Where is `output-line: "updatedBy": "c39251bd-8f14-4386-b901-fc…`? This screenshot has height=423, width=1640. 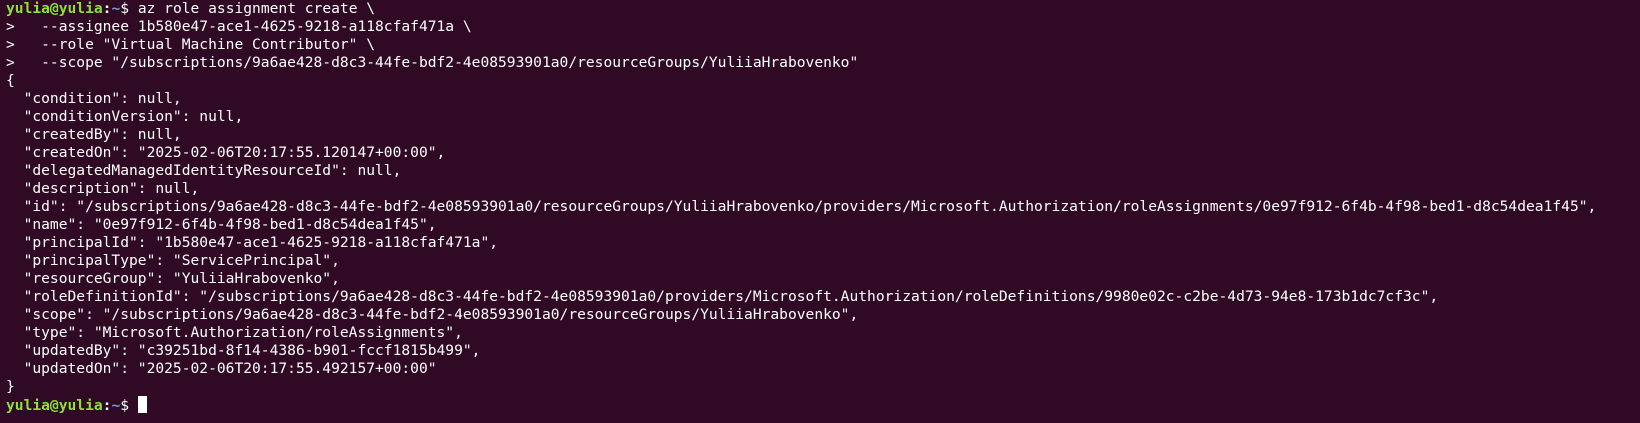
output-line: "updatedBy": "c39251bd-8f14-4386-b901-fc… is located at coordinates (243, 350).